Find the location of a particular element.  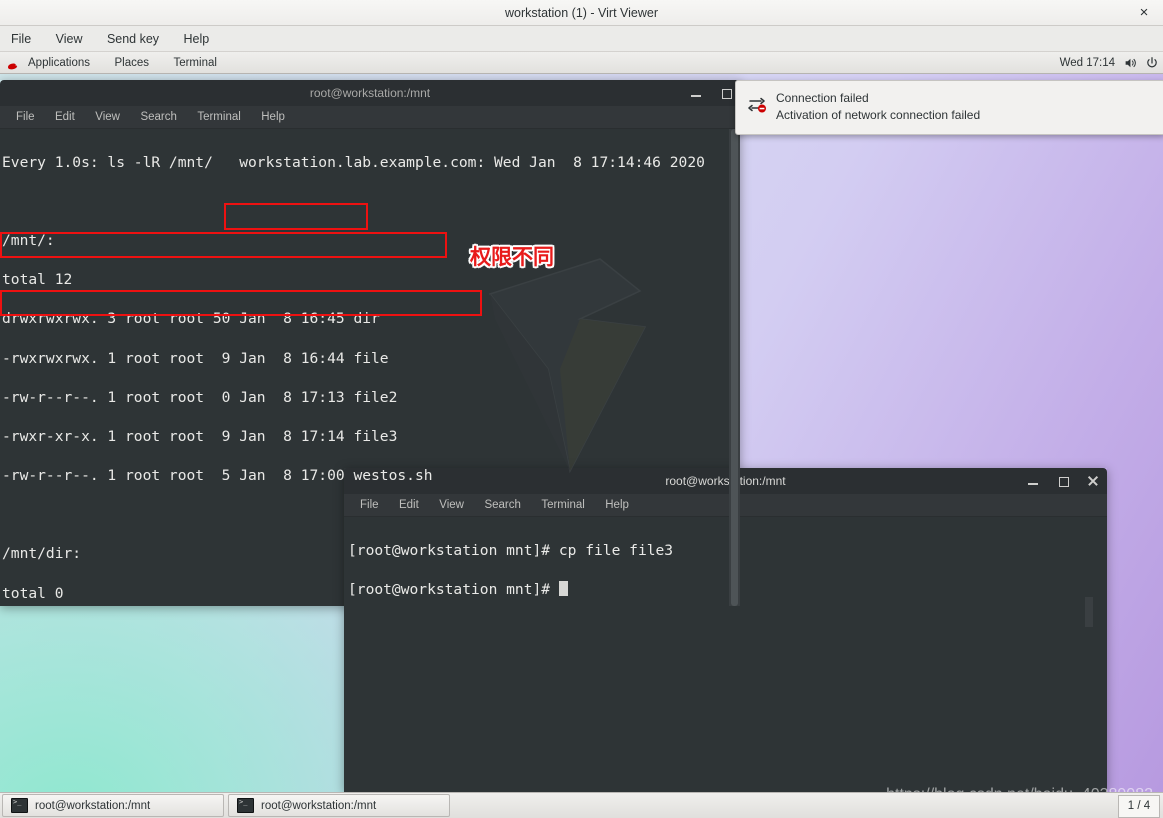

taskbar-item-1: root@workstation:/mnt is located at coordinates (339, 805).